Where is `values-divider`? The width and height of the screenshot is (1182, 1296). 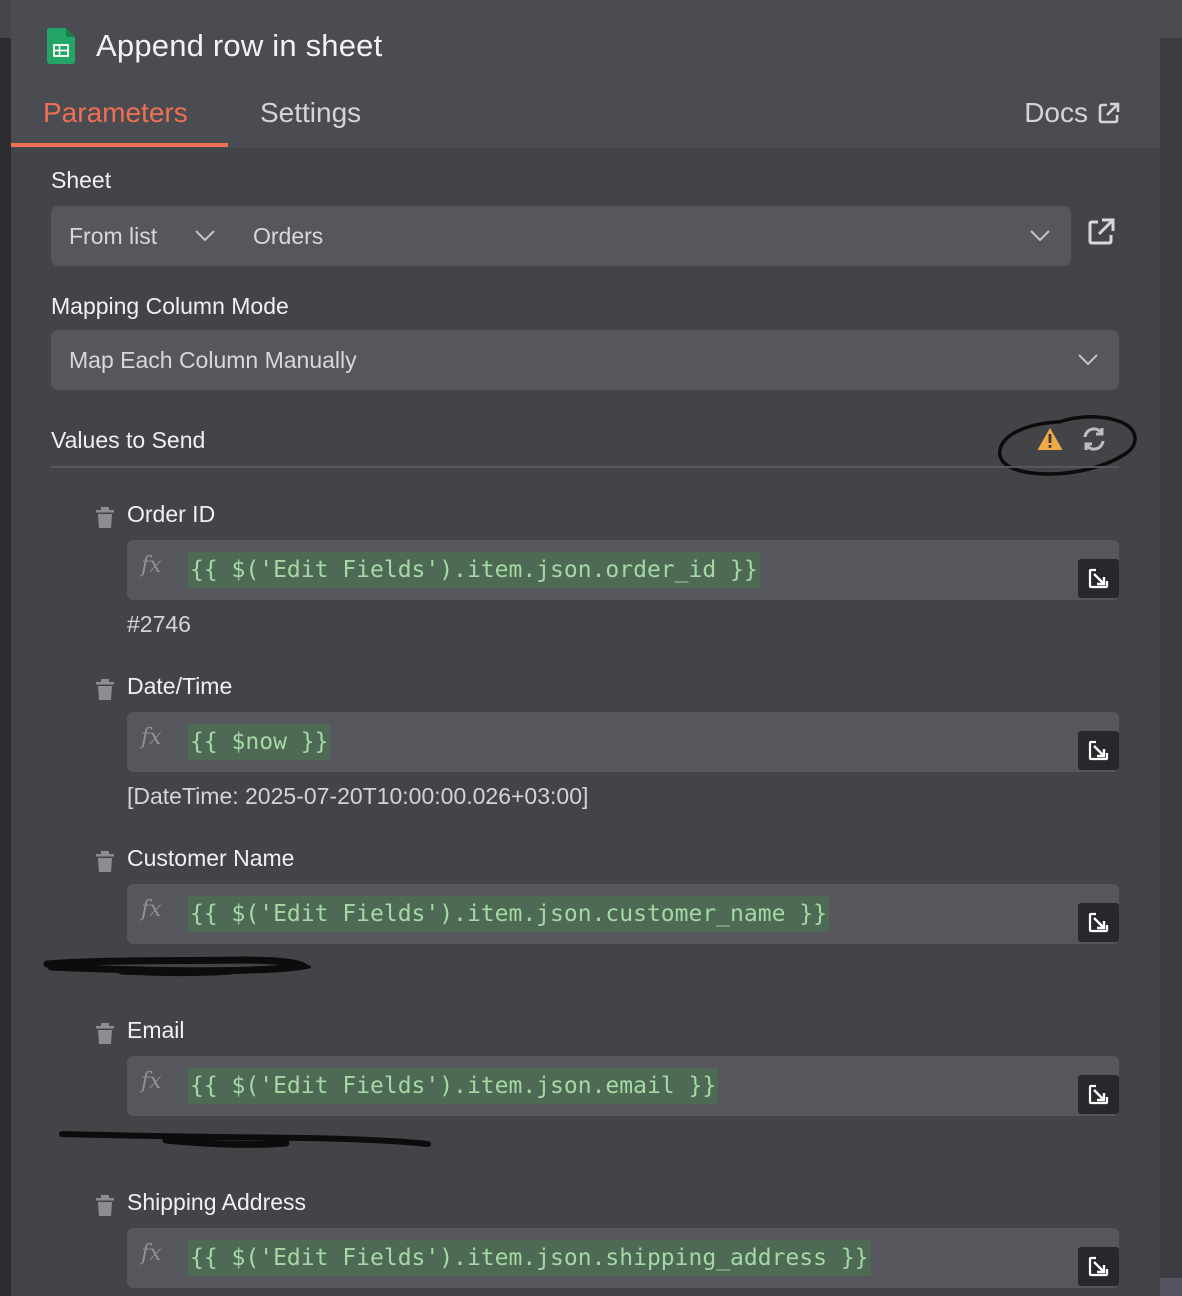 values-divider is located at coordinates (585, 467).